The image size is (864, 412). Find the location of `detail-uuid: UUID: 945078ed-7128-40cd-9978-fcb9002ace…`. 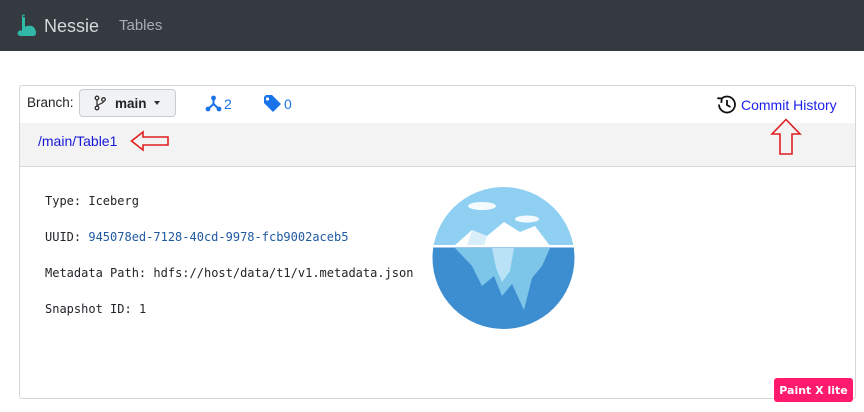

detail-uuid: UUID: 945078ed-7128-40cd-9978-fcb9002ace… is located at coordinates (229, 248).